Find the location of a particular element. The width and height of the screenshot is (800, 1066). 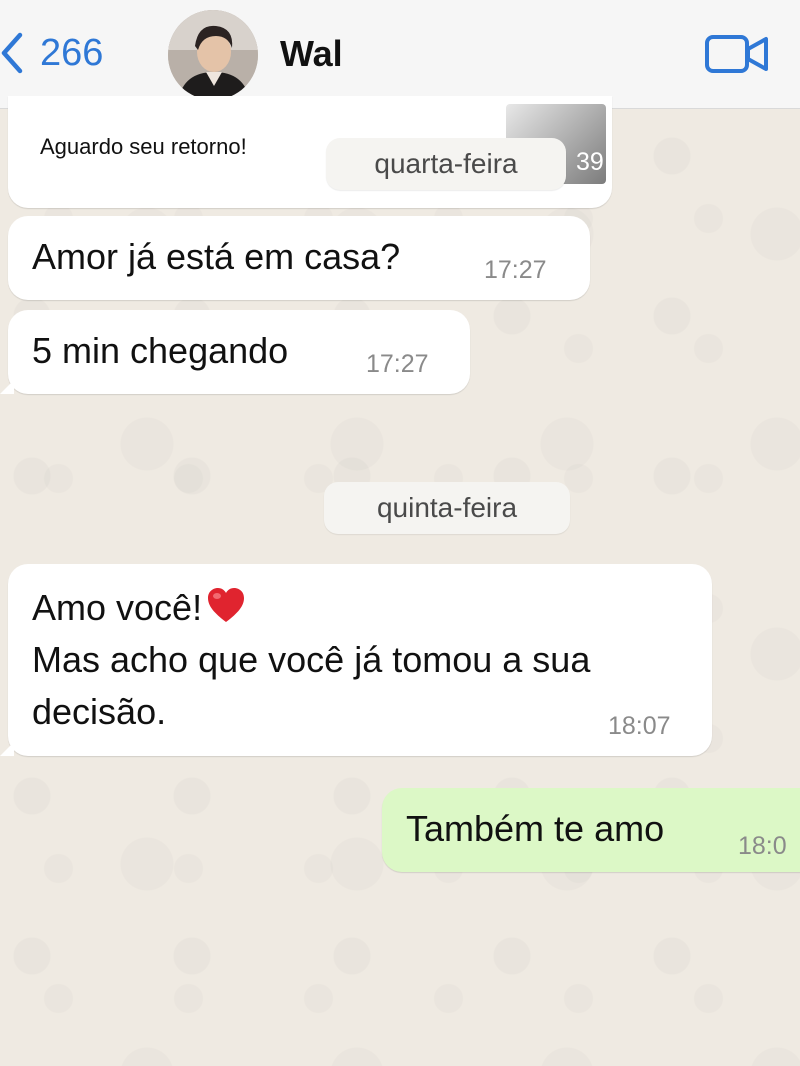

chat-header: 266 Wal is located at coordinates (400, 54).